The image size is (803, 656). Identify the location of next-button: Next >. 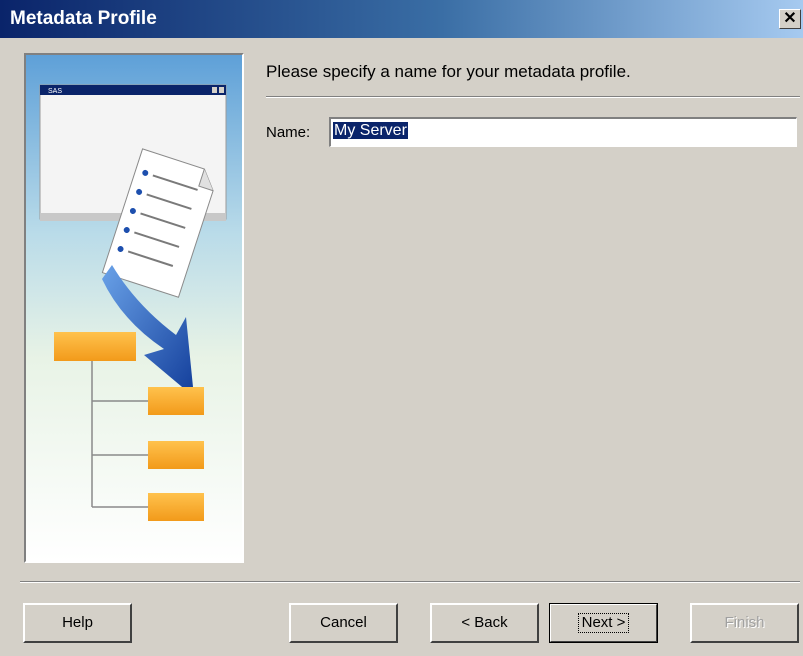
(603, 623).